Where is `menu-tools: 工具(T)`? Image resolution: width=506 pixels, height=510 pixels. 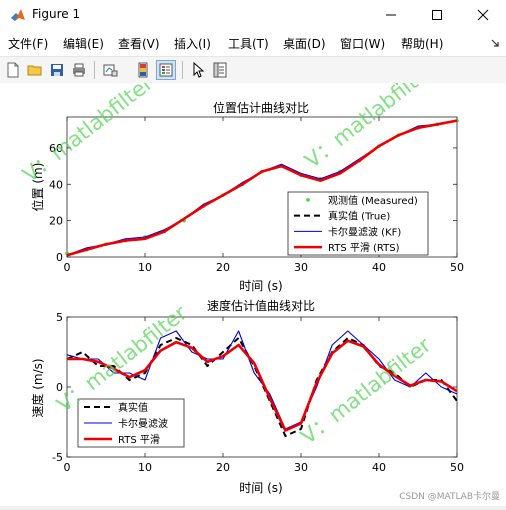 menu-tools: 工具(T) is located at coordinates (248, 43).